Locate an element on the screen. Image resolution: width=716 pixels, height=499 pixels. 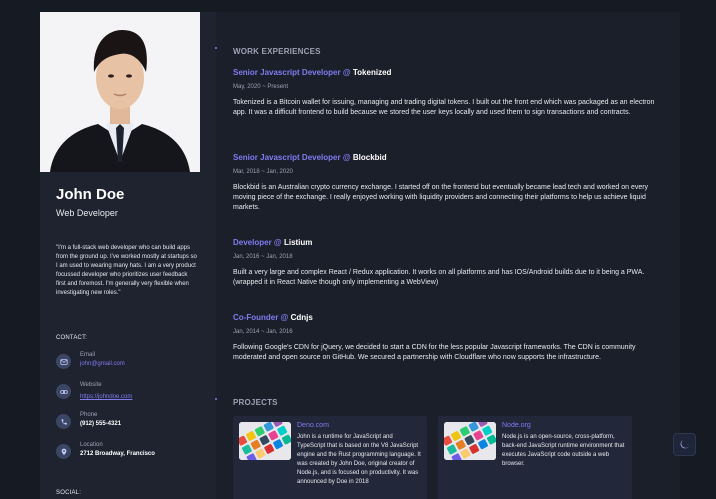
job-role: Co-Founder @ is located at coordinates (261, 317).